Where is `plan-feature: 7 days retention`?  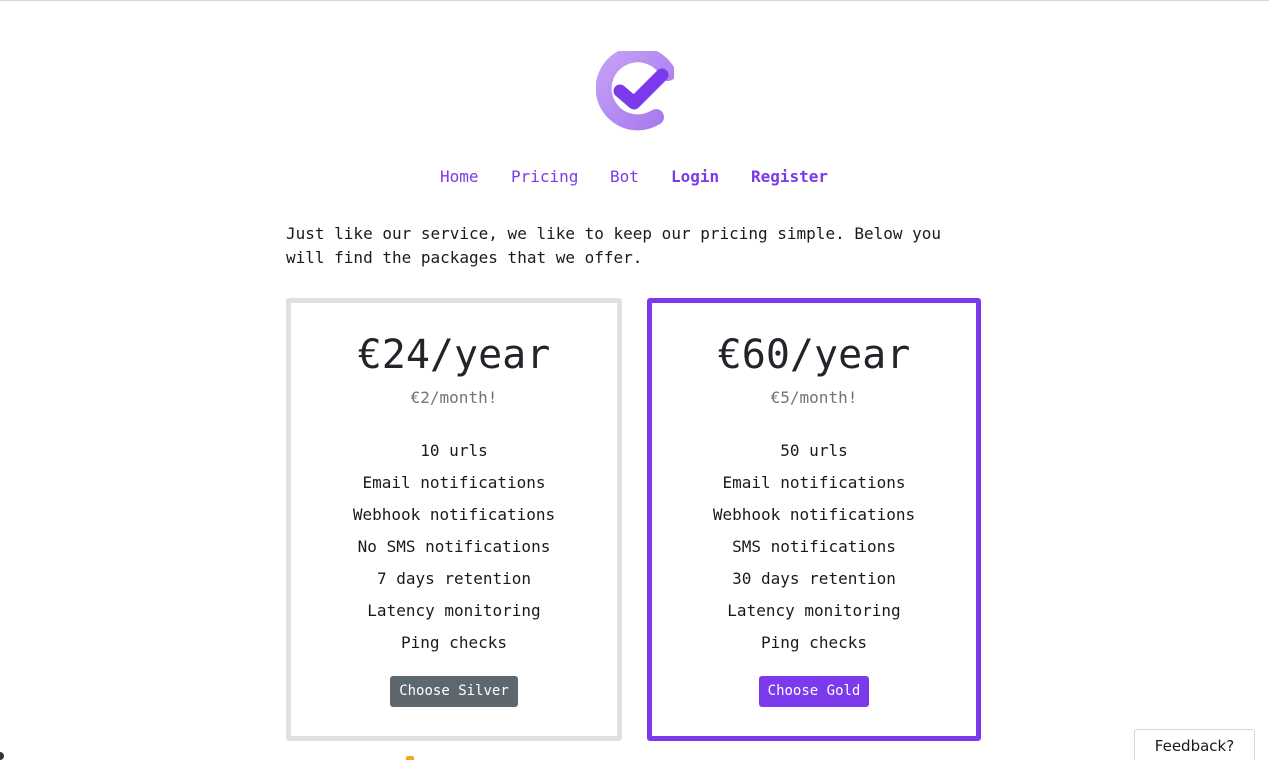
plan-feature: 7 days retention is located at coordinates (454, 578).